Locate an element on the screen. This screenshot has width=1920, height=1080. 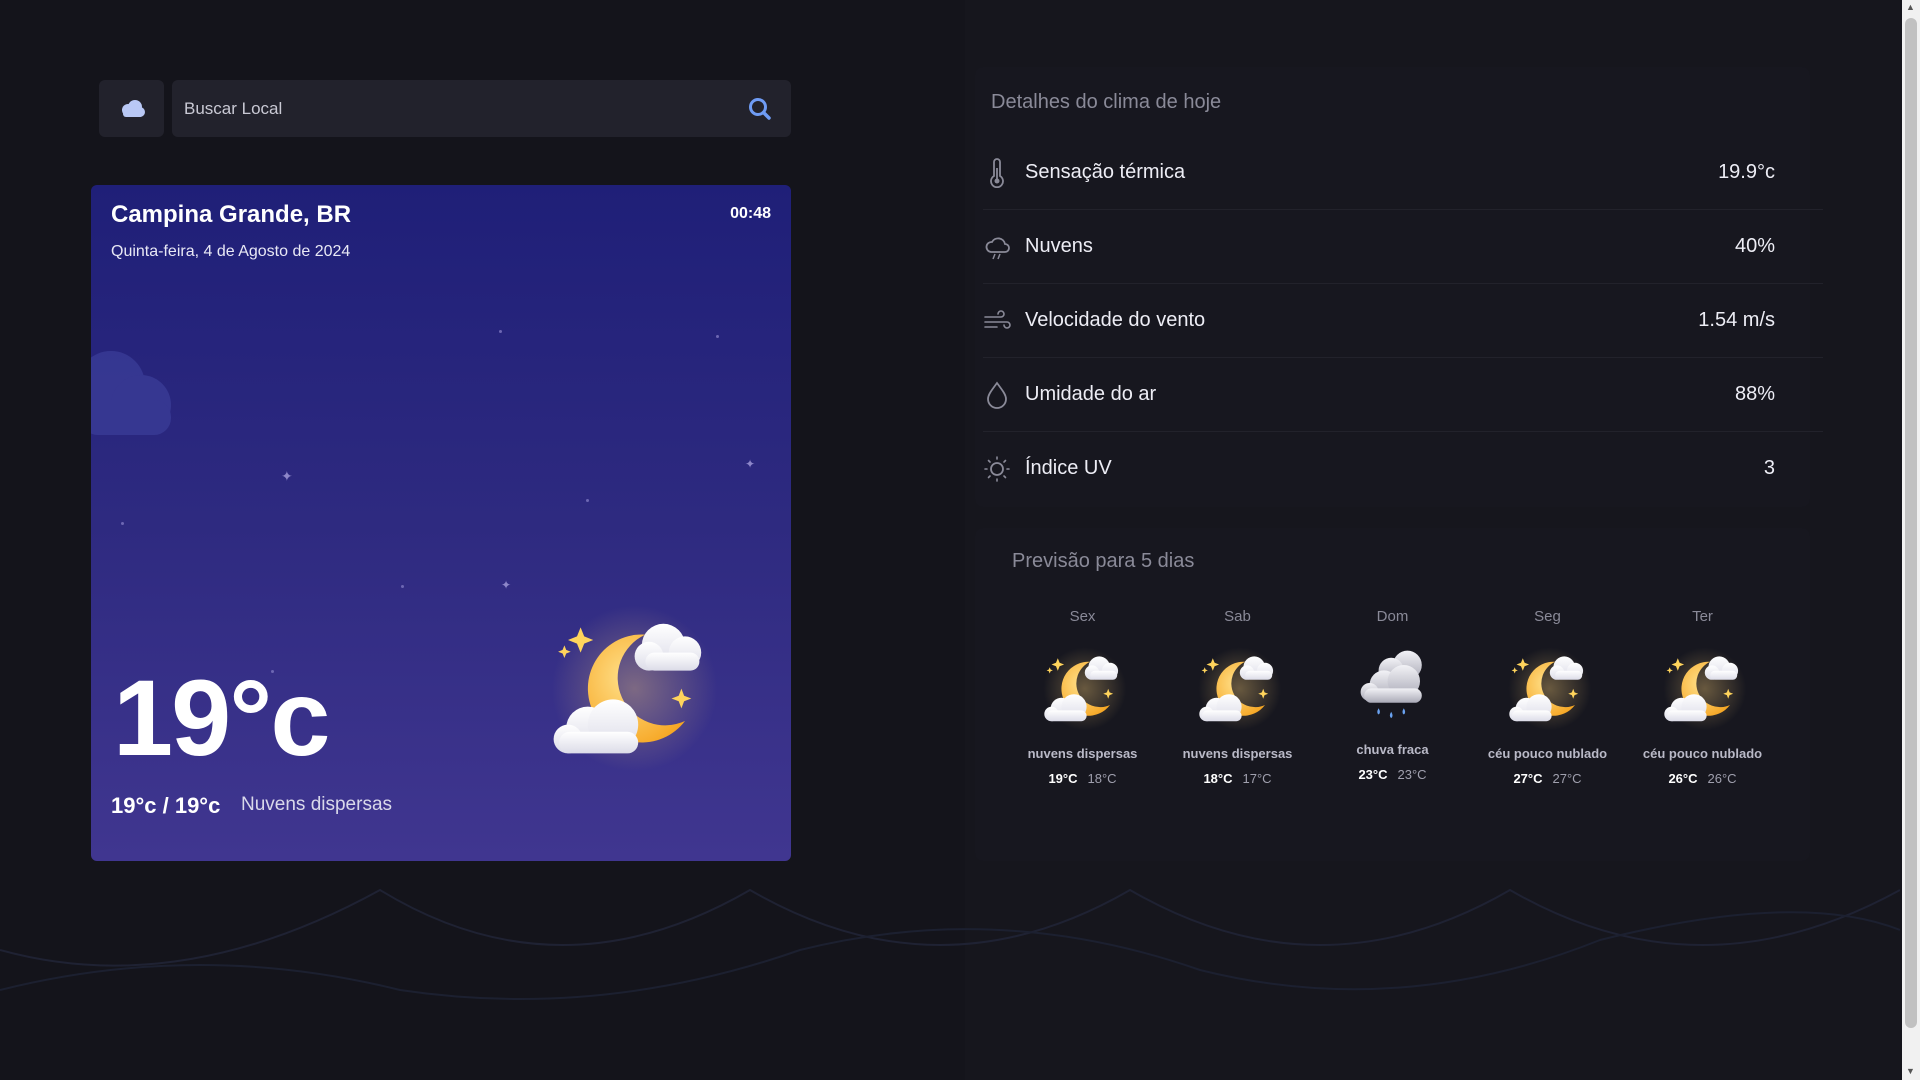
cloud-logo-button is located at coordinates (131, 108).